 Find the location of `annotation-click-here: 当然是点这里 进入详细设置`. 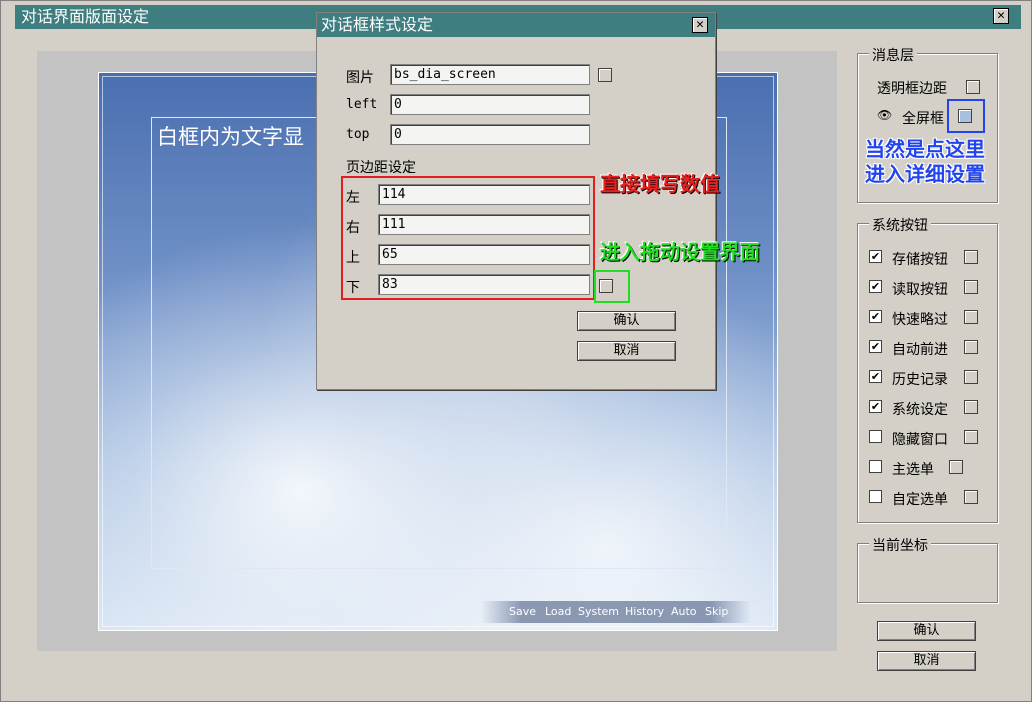

annotation-click-here: 当然是点这里 进入详细设置 is located at coordinates (925, 162).